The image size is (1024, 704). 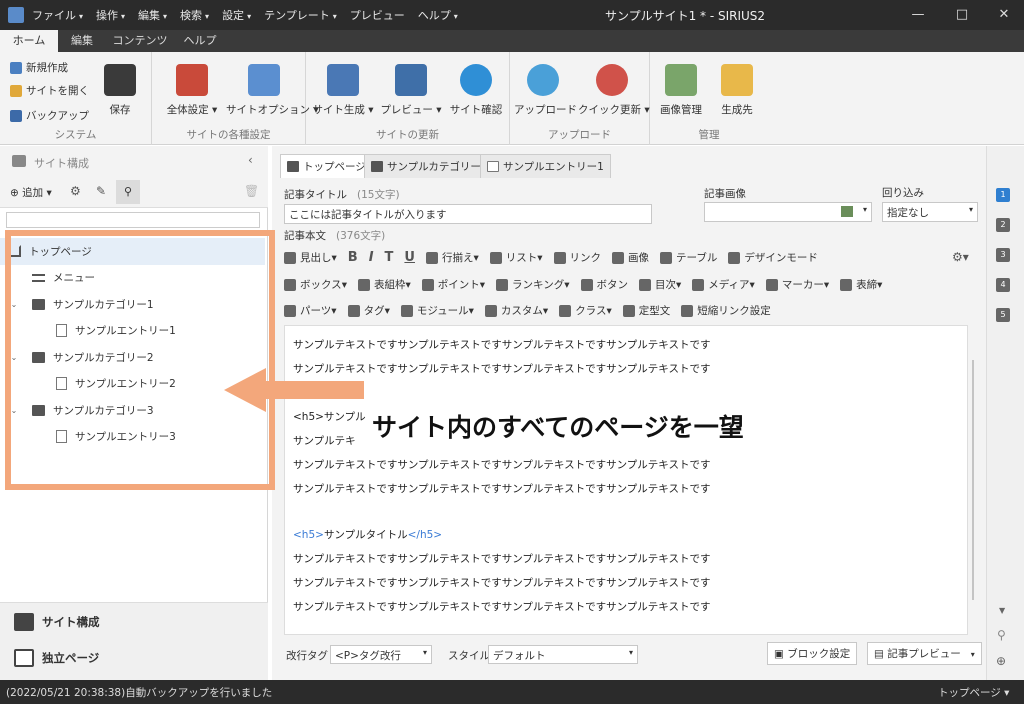 I want to click on generate-site-button: サイト生成 ▾, so click(x=343, y=90).